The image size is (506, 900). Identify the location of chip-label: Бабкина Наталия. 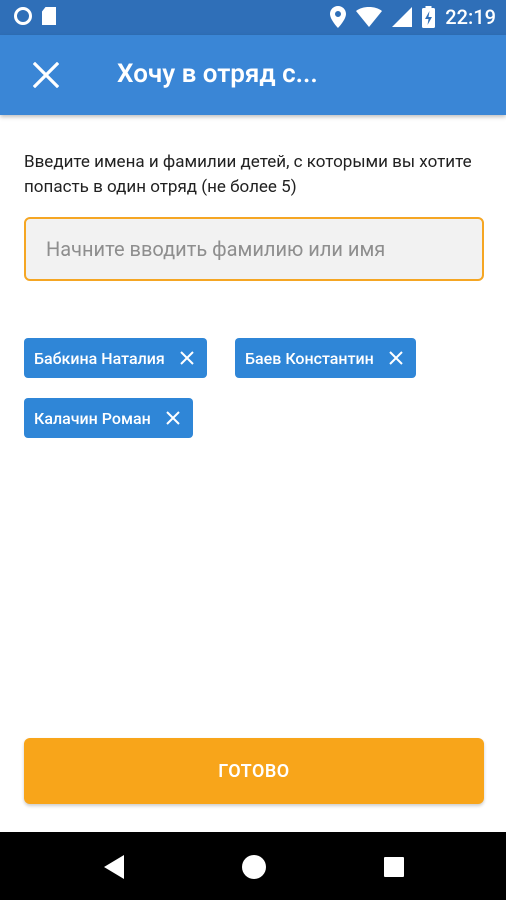
(99, 358).